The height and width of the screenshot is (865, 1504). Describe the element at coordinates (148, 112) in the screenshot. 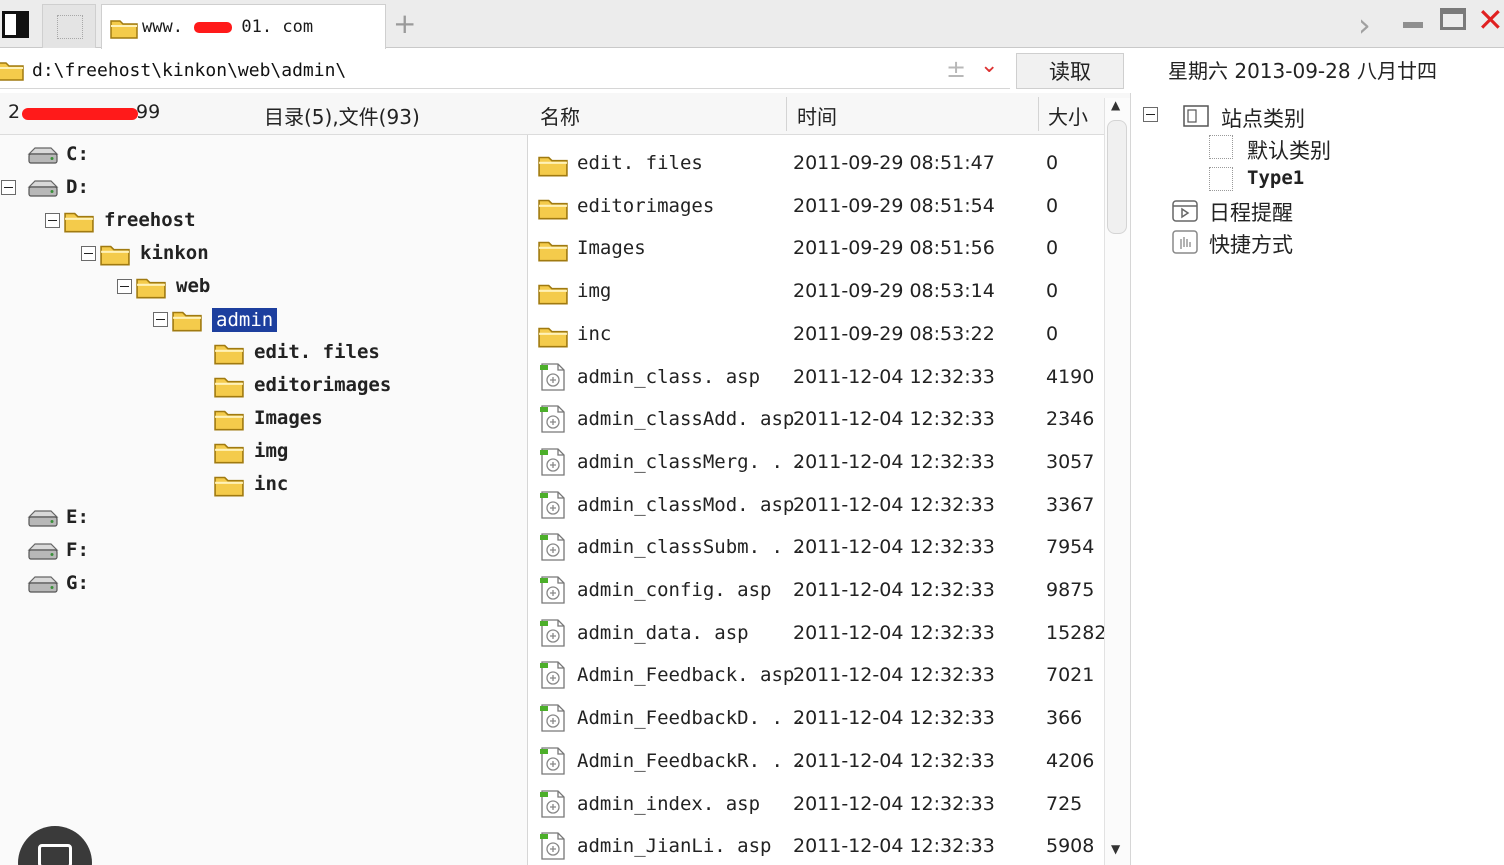

I see `disk-space-suffix: 99` at that location.